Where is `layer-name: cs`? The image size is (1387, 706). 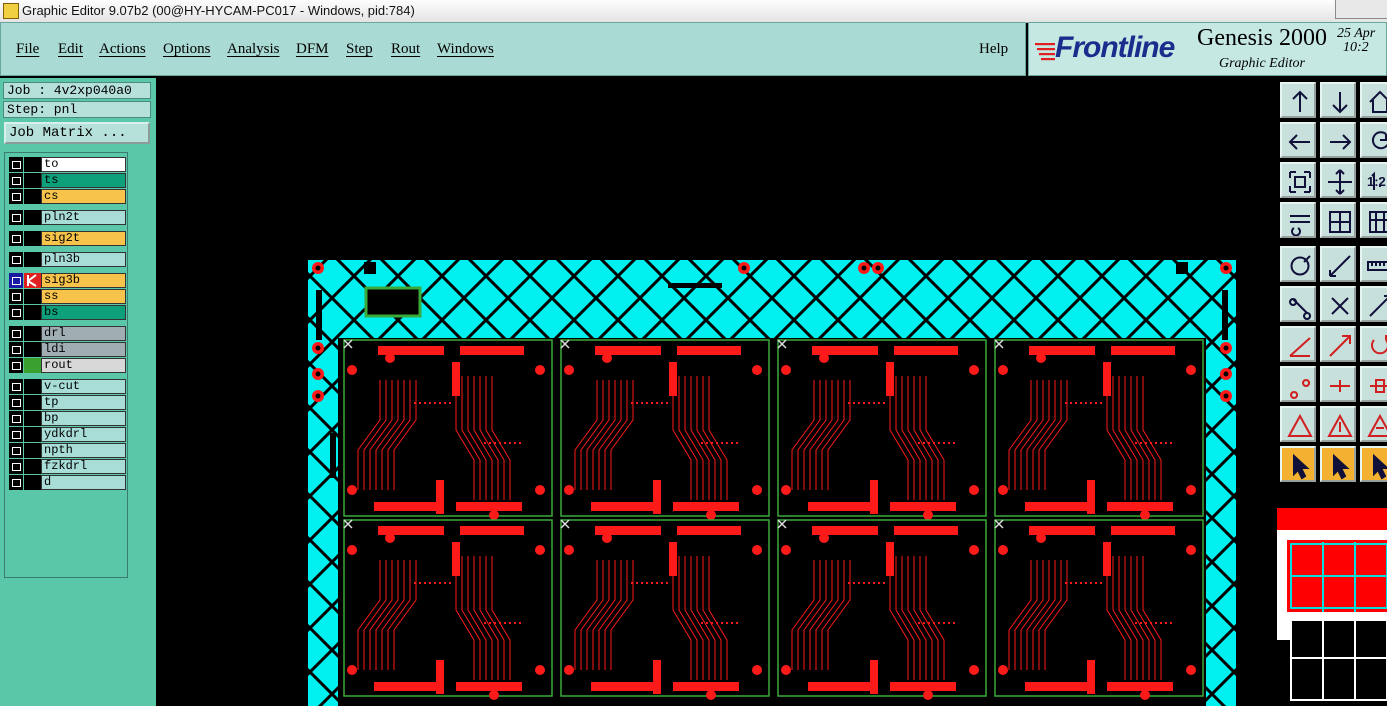 layer-name: cs is located at coordinates (83, 196).